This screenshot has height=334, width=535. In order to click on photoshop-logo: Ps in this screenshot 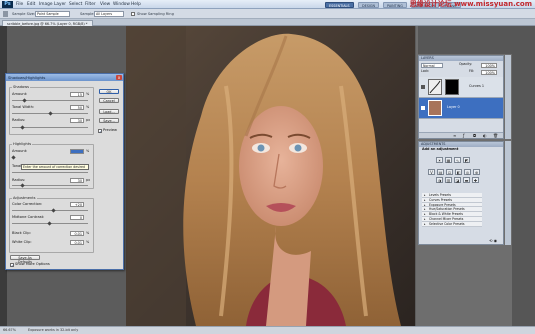, I will do `click(7, 4)`.